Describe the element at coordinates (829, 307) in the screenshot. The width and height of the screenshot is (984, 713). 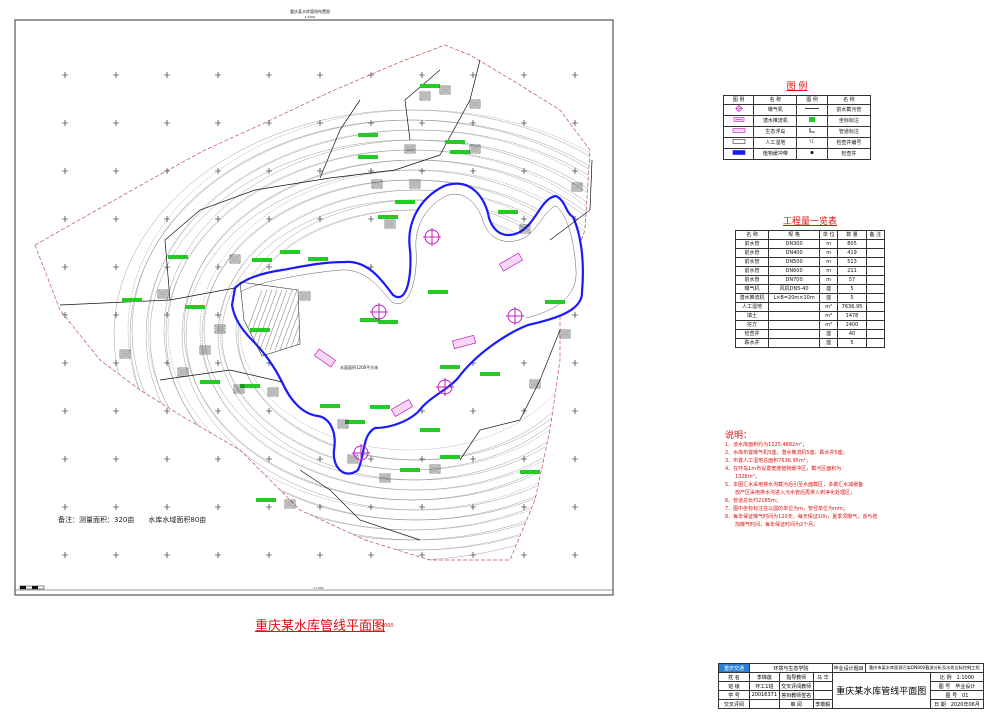
I see `quantity-cell: m²` at that location.